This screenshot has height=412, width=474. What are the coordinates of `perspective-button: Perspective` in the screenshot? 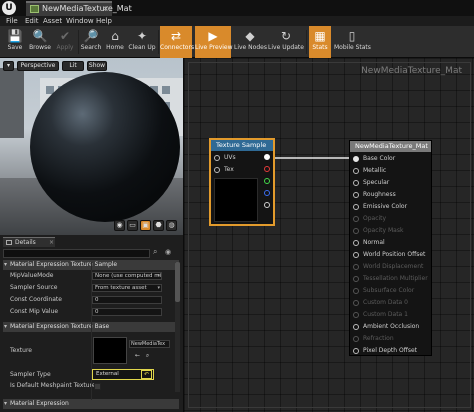 It's located at (38, 66).